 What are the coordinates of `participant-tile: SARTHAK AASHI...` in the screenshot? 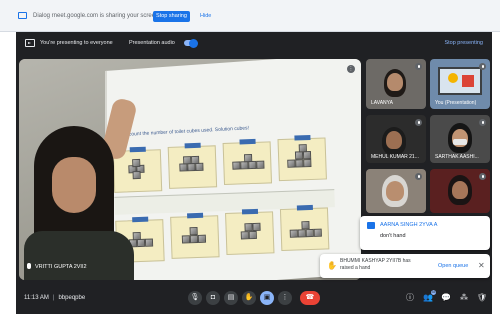 It's located at (460, 139).